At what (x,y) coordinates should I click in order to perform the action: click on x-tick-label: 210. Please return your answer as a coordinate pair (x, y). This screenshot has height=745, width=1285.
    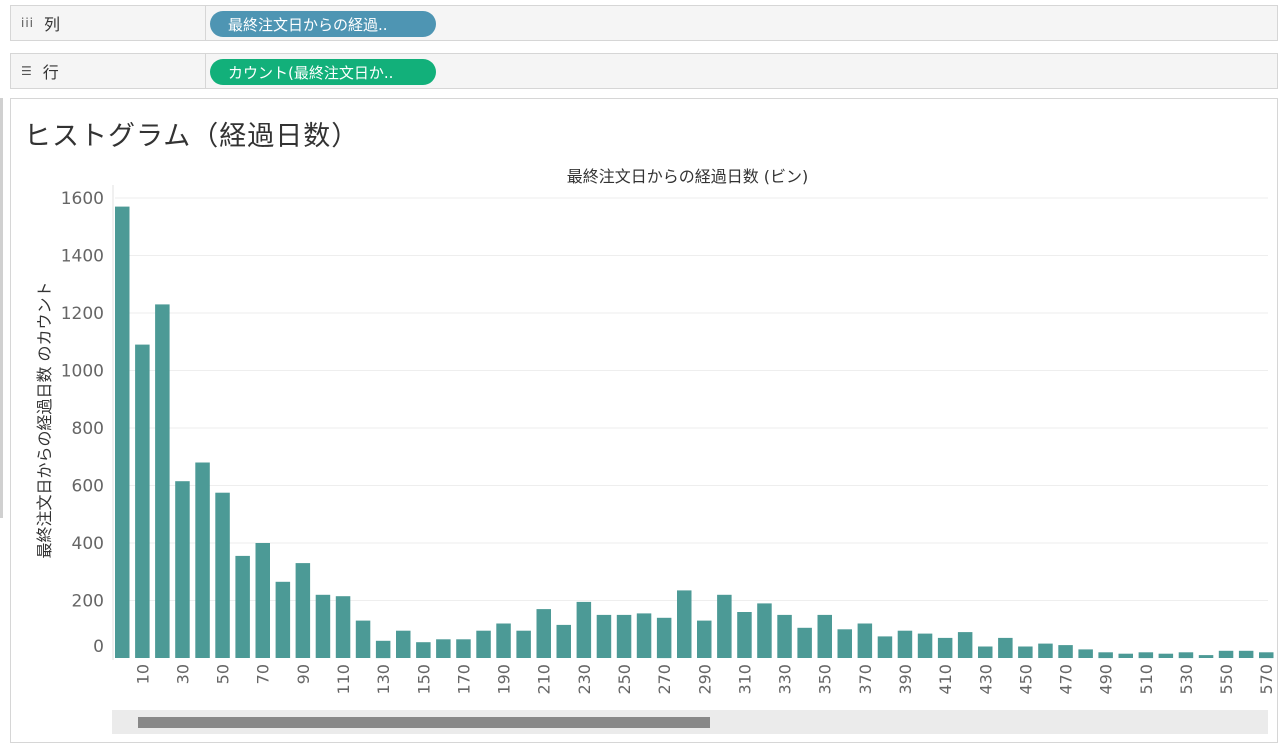
    Looking at the image, I should click on (544, 679).